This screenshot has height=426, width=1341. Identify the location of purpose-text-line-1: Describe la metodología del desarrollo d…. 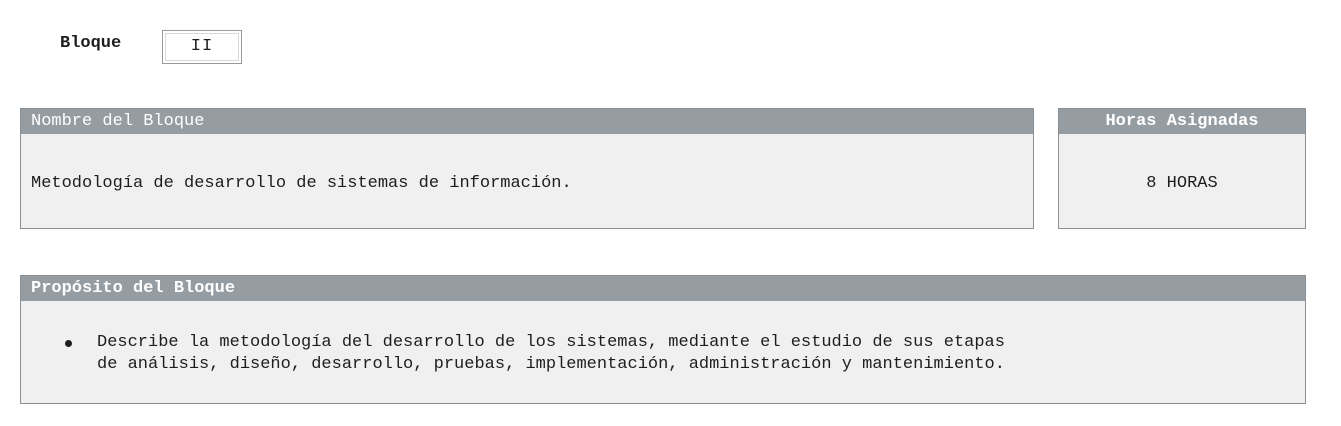
(551, 342).